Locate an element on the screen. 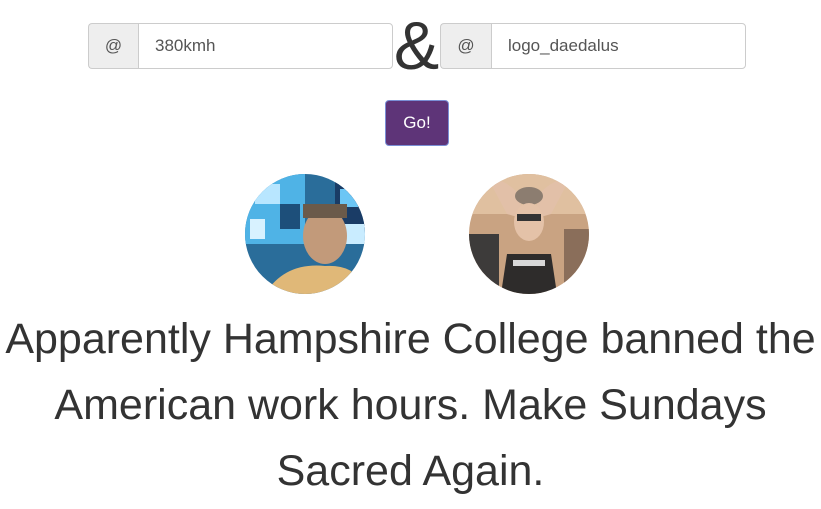  left-at-addon: @ is located at coordinates (113, 46).